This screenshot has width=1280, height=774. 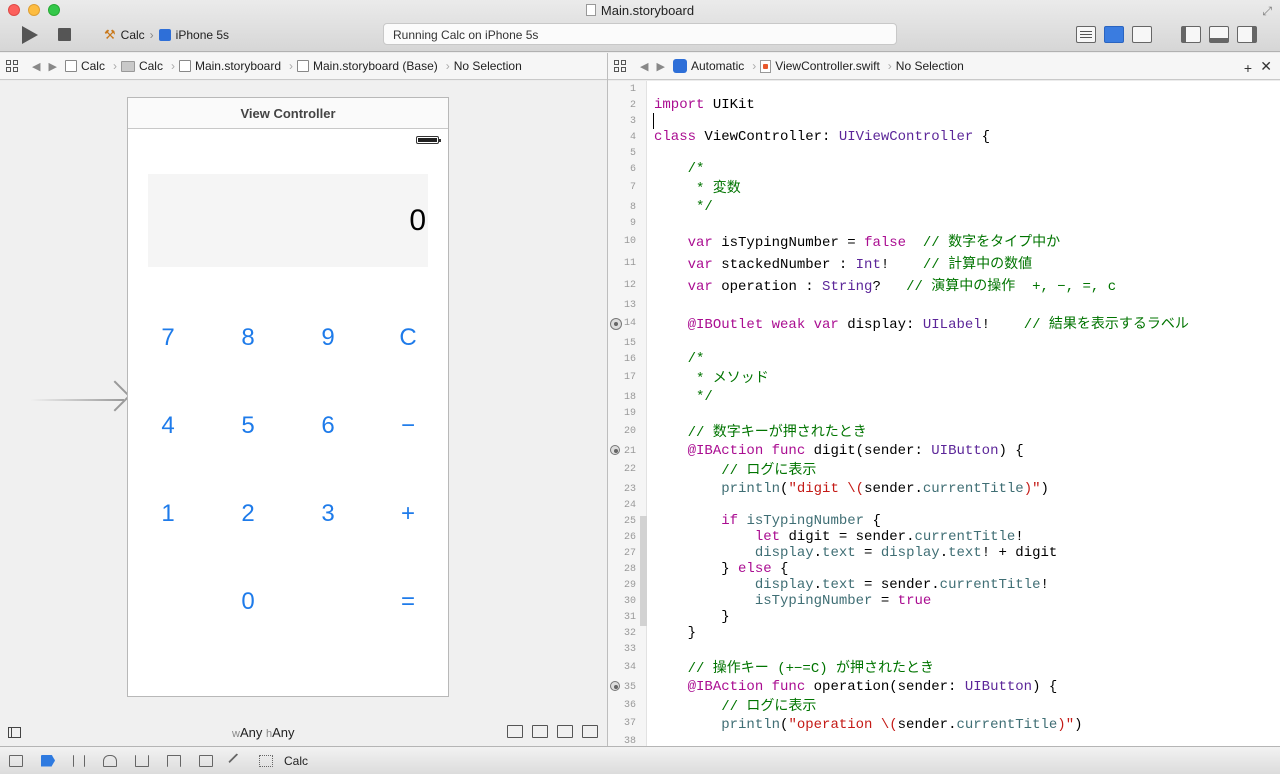 What do you see at coordinates (629, 397) in the screenshot?
I see `line-number: 18` at bounding box center [629, 397].